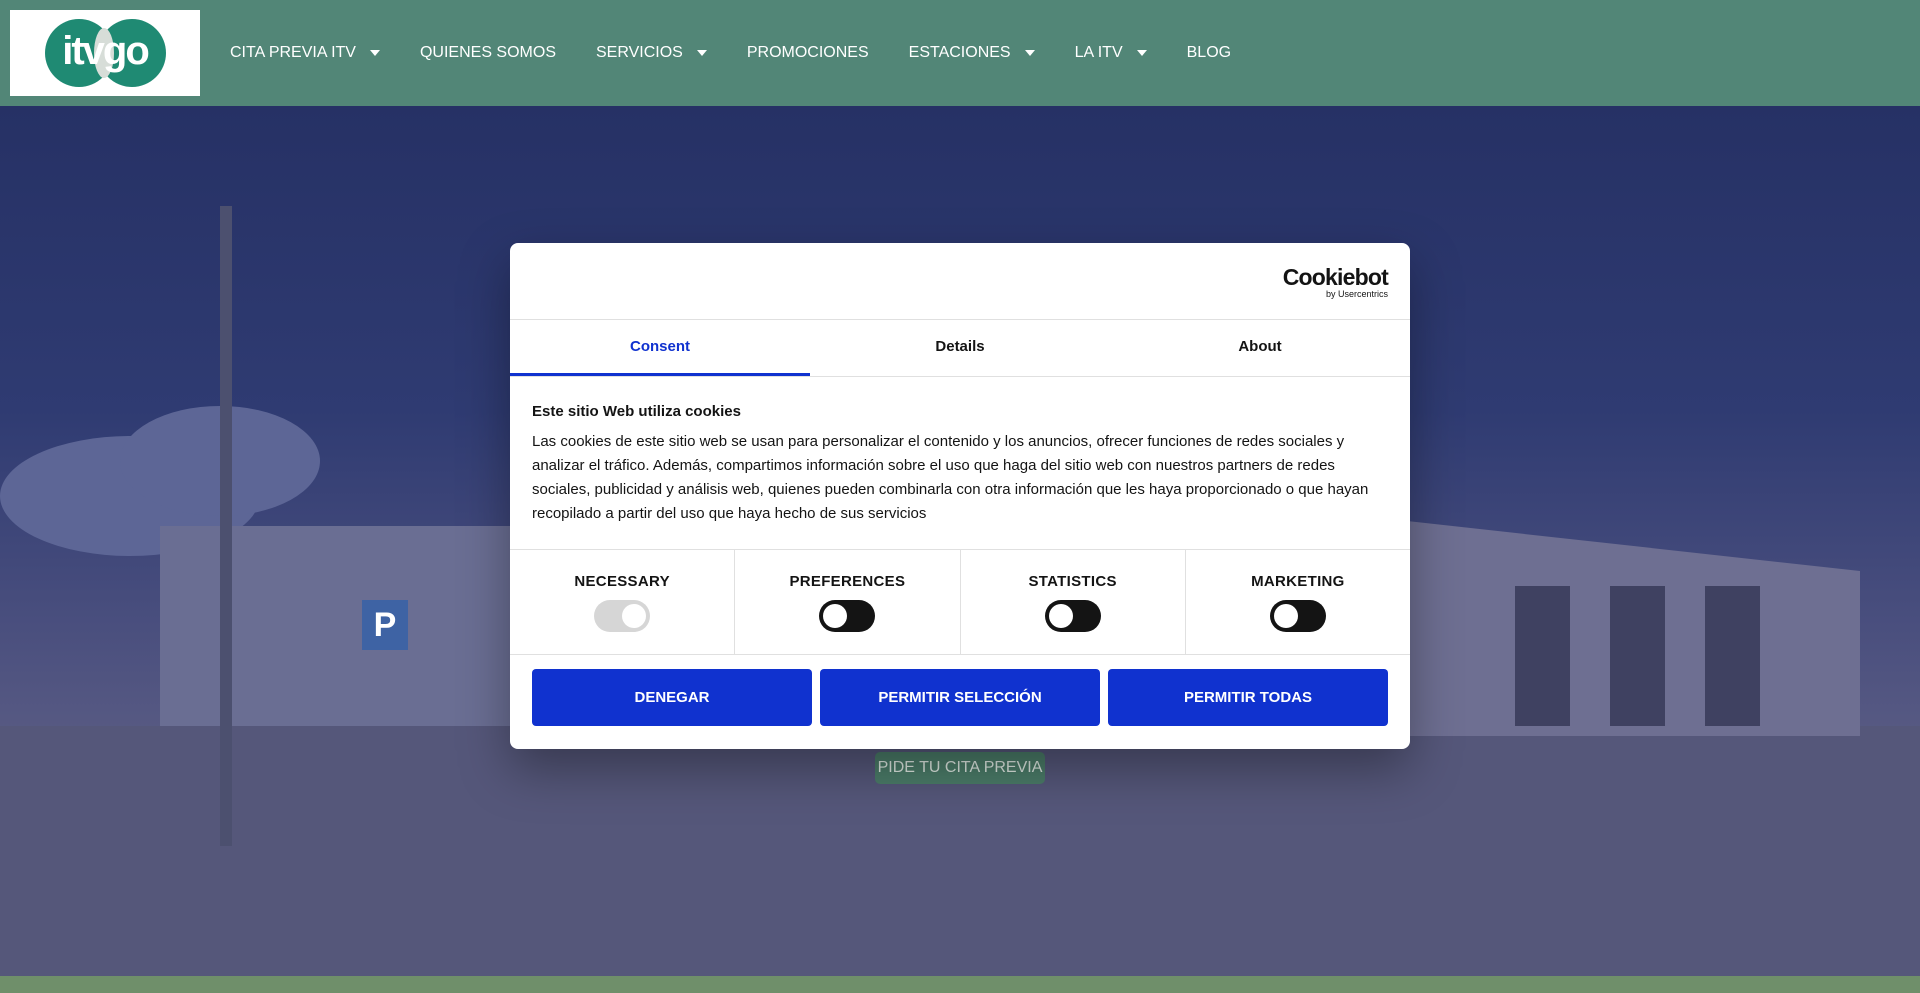  I want to click on nav-label: PROMOCIONES, so click(807, 52).